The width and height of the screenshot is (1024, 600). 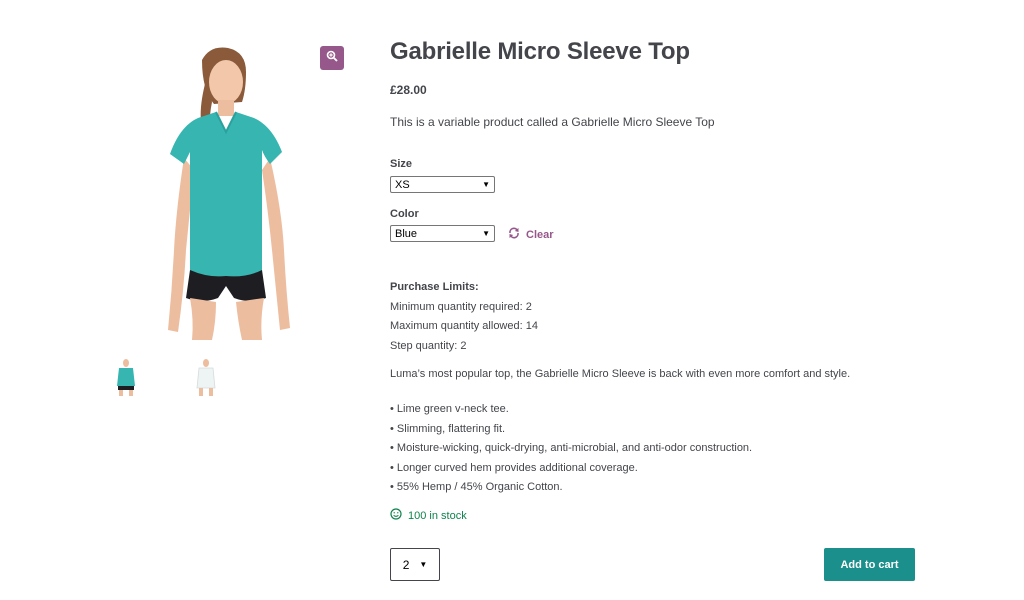 What do you see at coordinates (442, 184) in the screenshot?
I see `size-select: XS ▼` at bounding box center [442, 184].